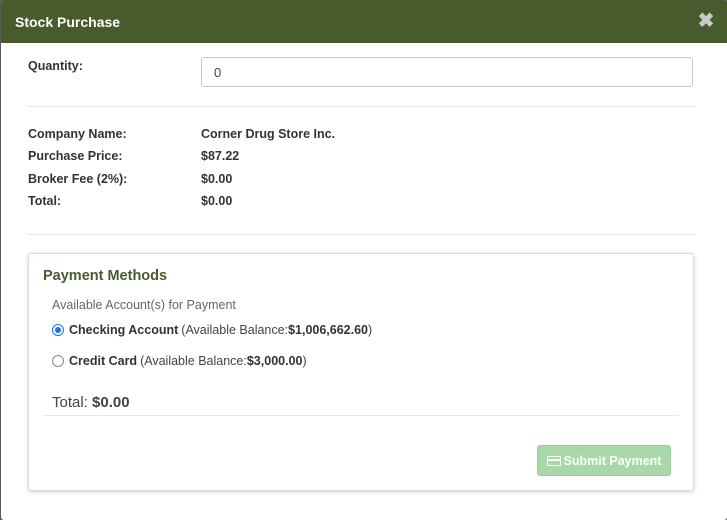  Describe the element at coordinates (361, 179) in the screenshot. I see `detail-row-broker-fee: Broker Fee (2%): $0.00` at that location.